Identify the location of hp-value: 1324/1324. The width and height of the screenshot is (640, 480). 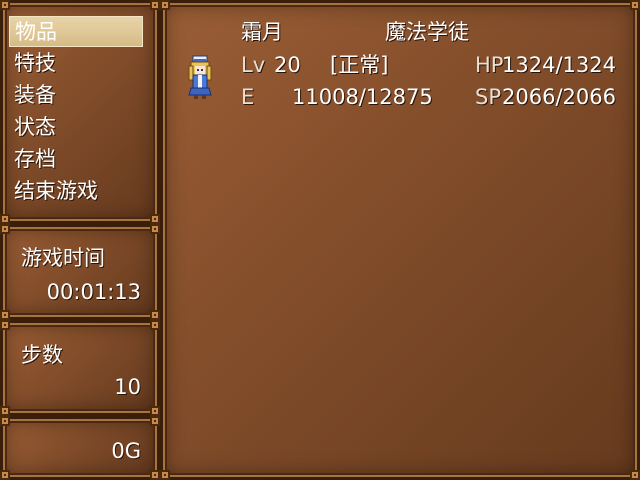
(559, 65).